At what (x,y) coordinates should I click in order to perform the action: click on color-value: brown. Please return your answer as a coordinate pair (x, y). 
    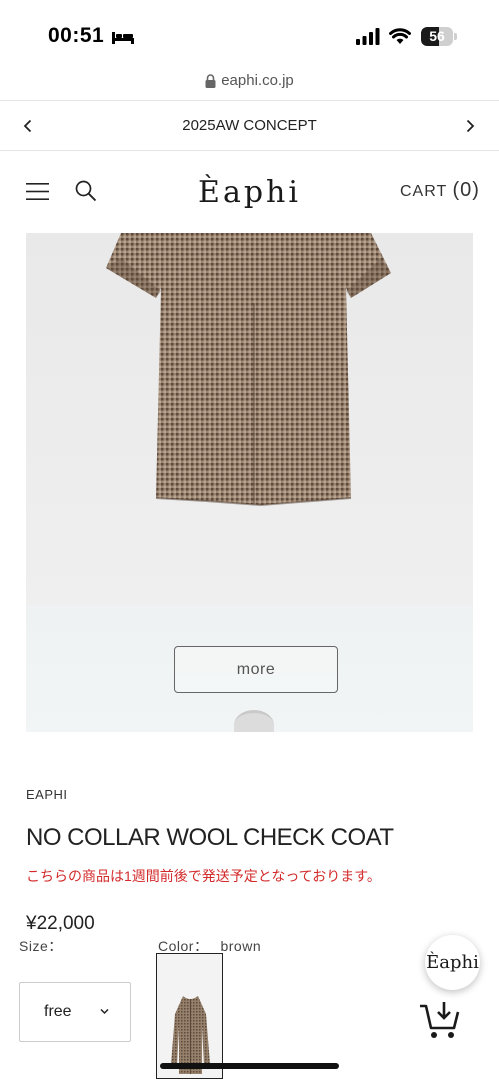
    Looking at the image, I should click on (241, 946).